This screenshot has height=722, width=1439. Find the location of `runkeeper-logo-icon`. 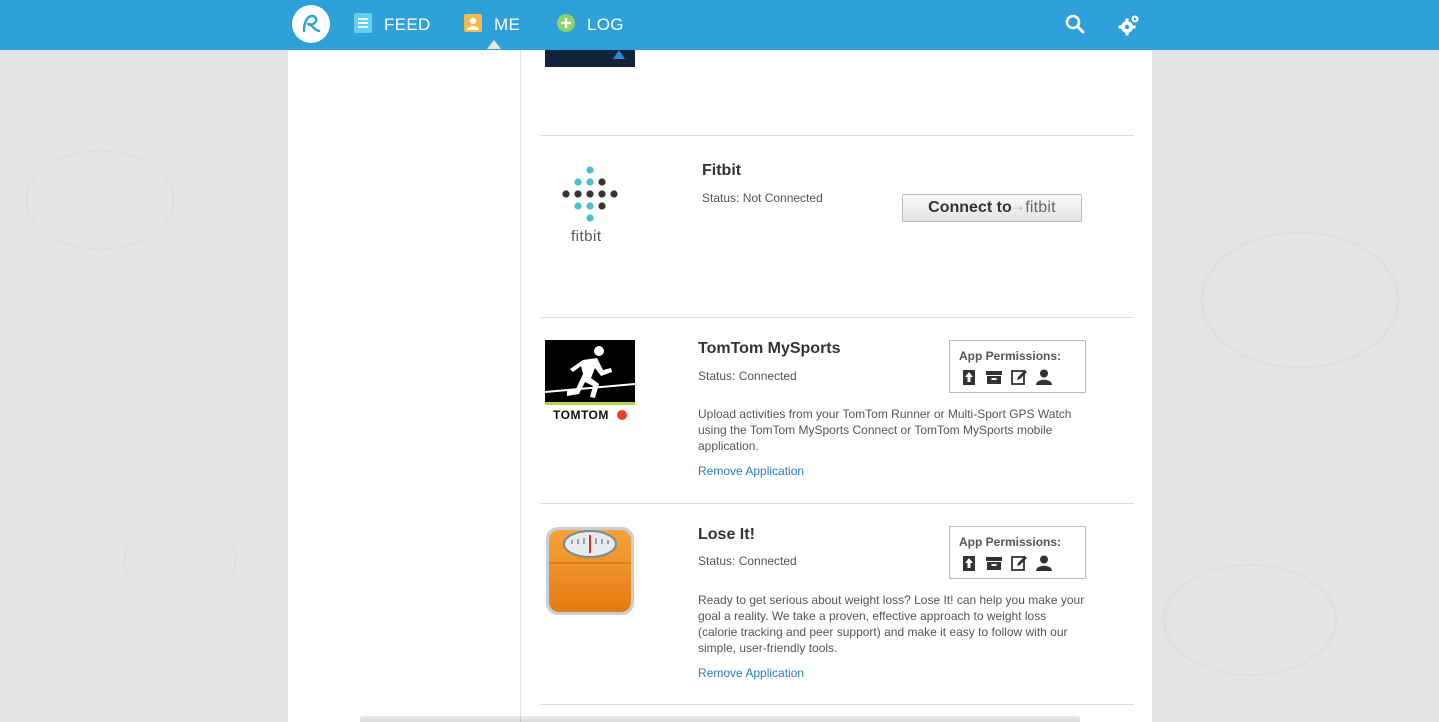

runkeeper-logo-icon is located at coordinates (311, 24).